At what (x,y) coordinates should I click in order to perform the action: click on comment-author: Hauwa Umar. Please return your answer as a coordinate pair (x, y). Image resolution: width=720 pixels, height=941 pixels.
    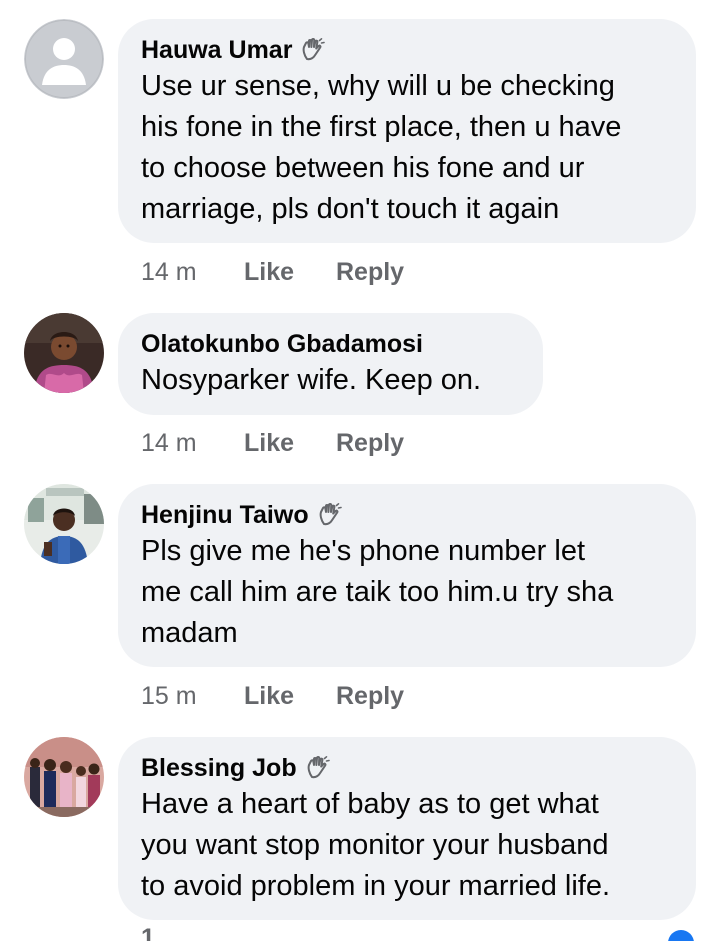
    Looking at the image, I should click on (406, 50).